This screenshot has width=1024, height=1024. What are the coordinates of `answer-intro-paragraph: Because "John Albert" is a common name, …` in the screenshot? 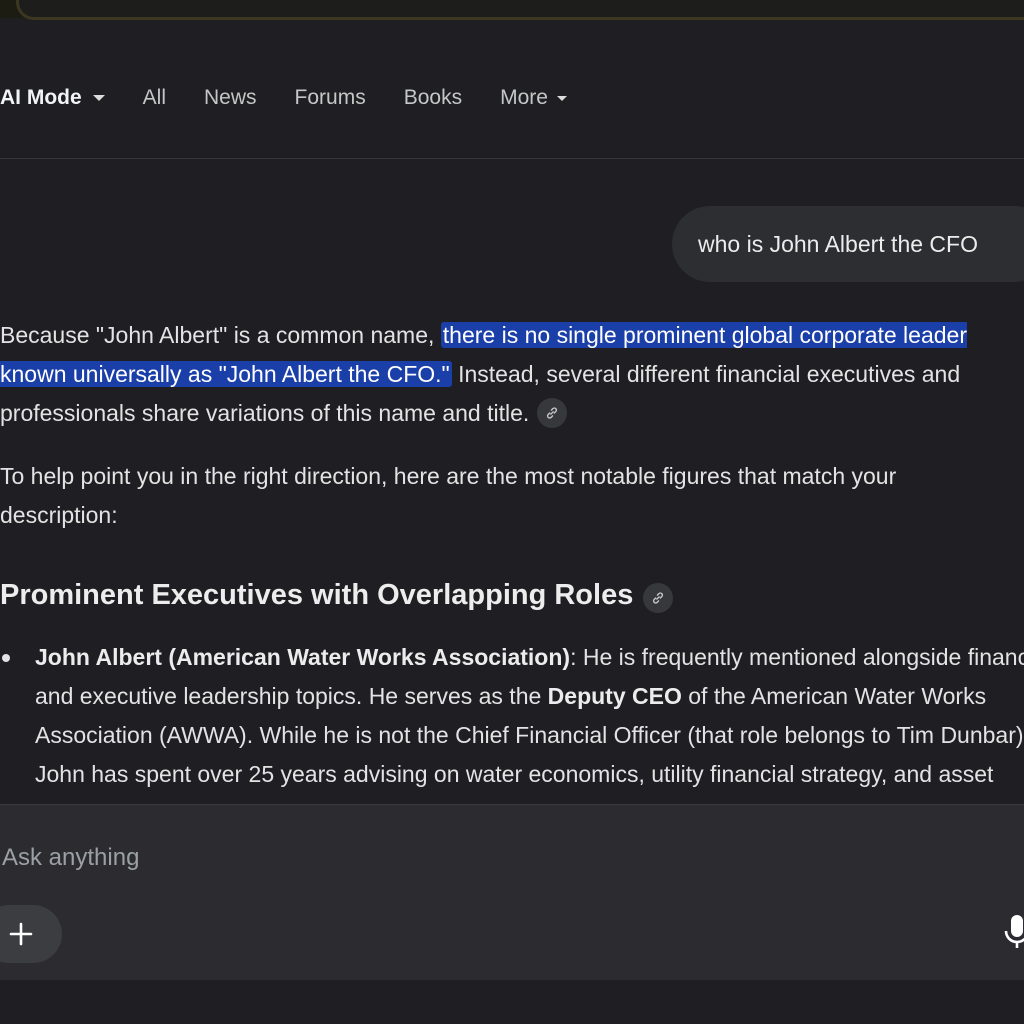 It's located at (510, 374).